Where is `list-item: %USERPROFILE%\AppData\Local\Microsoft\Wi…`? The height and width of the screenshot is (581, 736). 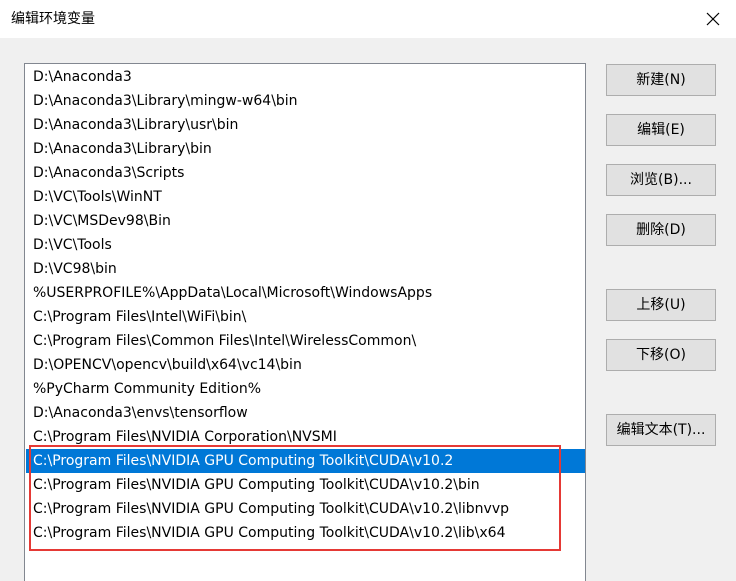 list-item: %USERPROFILE%\AppData\Local\Microsoft\Wi… is located at coordinates (305, 293).